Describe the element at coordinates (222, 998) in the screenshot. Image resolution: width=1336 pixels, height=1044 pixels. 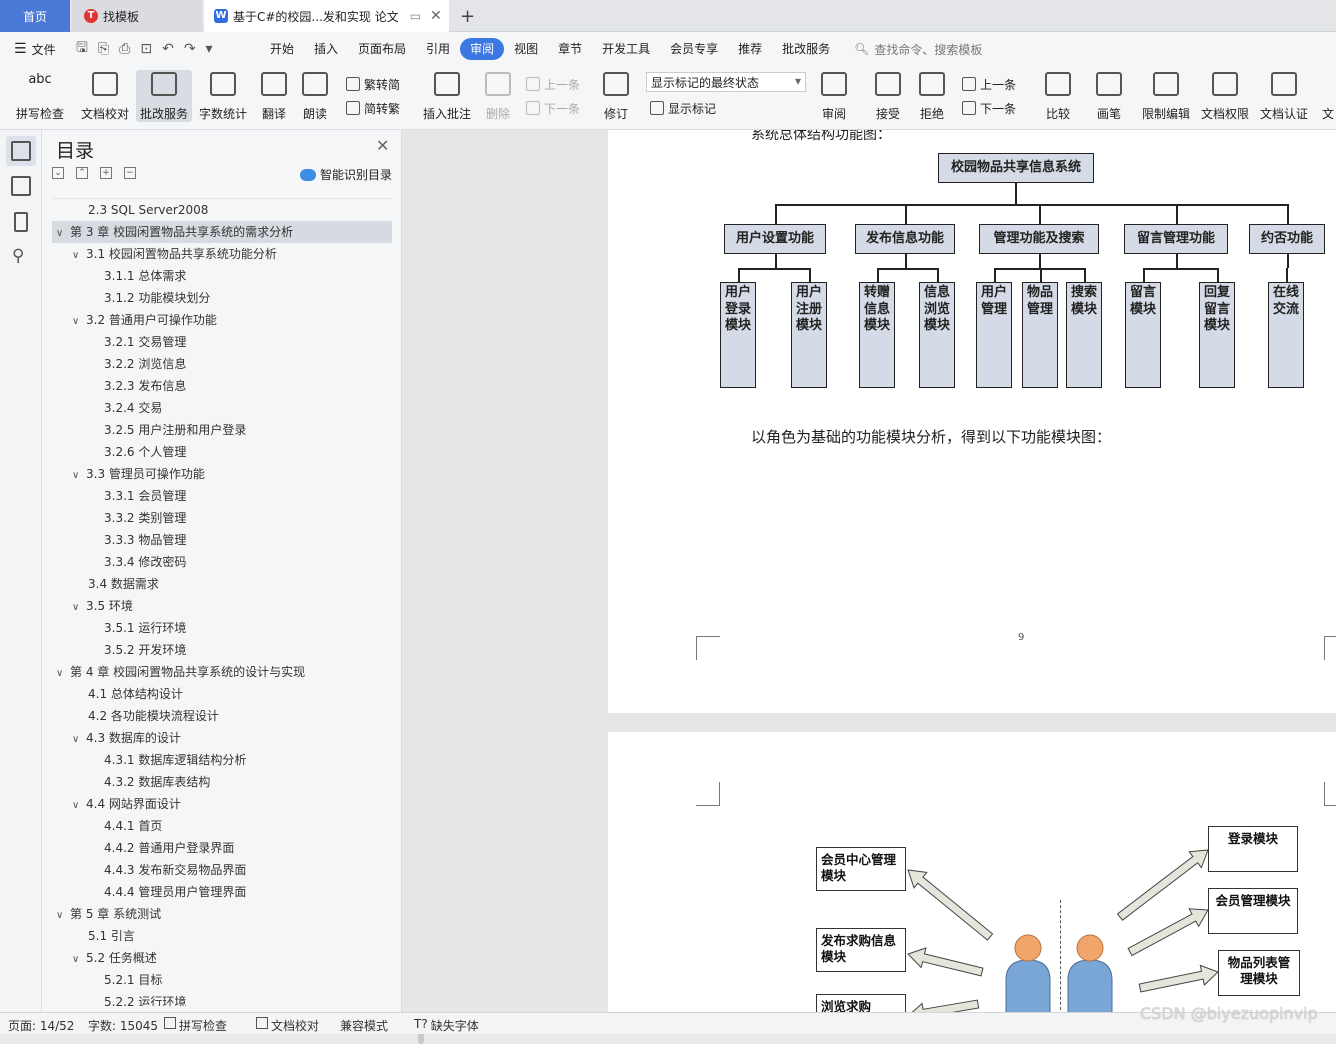
I see `toc-item: 5.2.2 运行环境` at that location.